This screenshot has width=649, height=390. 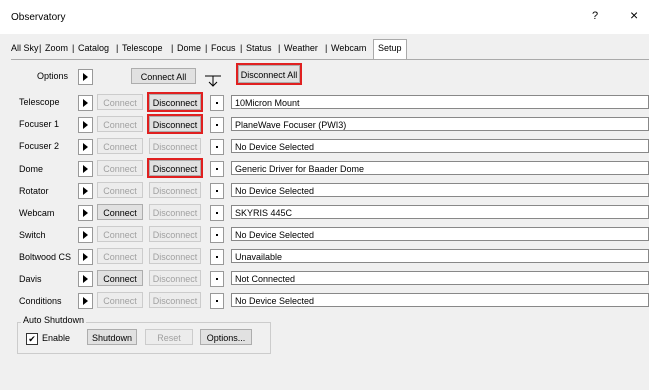 I want to click on help-button: ?, so click(x=595, y=16).